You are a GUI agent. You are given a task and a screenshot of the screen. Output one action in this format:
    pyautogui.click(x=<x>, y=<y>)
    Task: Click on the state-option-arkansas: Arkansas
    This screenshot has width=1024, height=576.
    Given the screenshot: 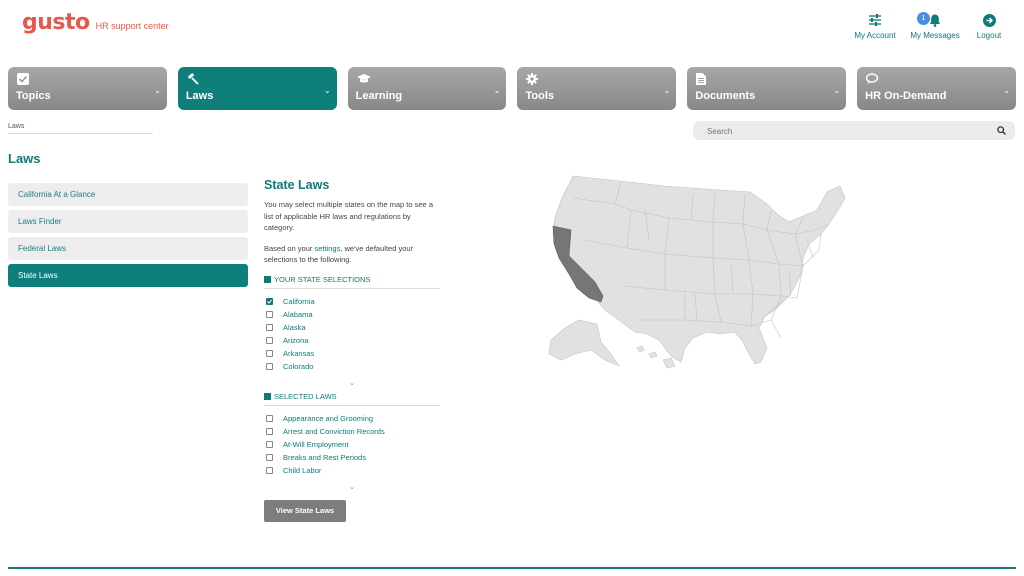 What is the action you would take?
    pyautogui.click(x=352, y=353)
    